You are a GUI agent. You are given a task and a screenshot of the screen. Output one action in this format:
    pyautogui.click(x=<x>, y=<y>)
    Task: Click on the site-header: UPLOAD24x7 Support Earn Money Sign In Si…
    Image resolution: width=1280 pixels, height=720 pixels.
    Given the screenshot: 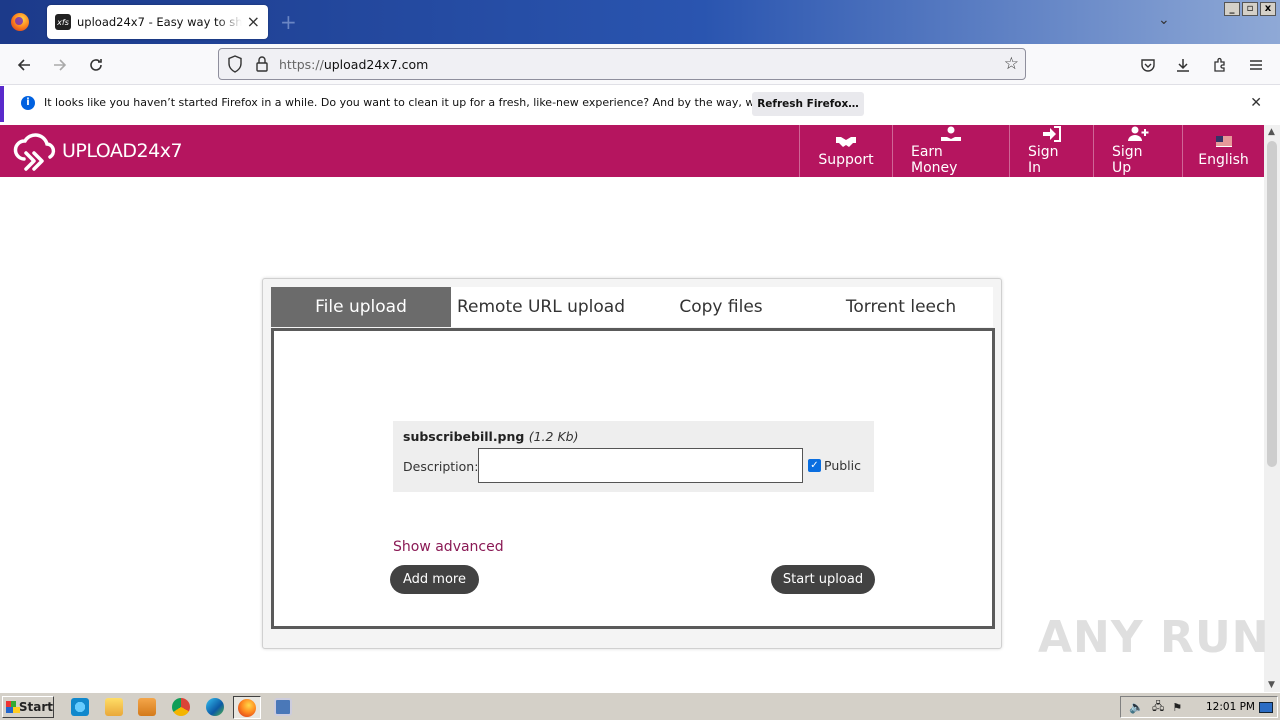 What is the action you would take?
    pyautogui.click(x=632, y=151)
    